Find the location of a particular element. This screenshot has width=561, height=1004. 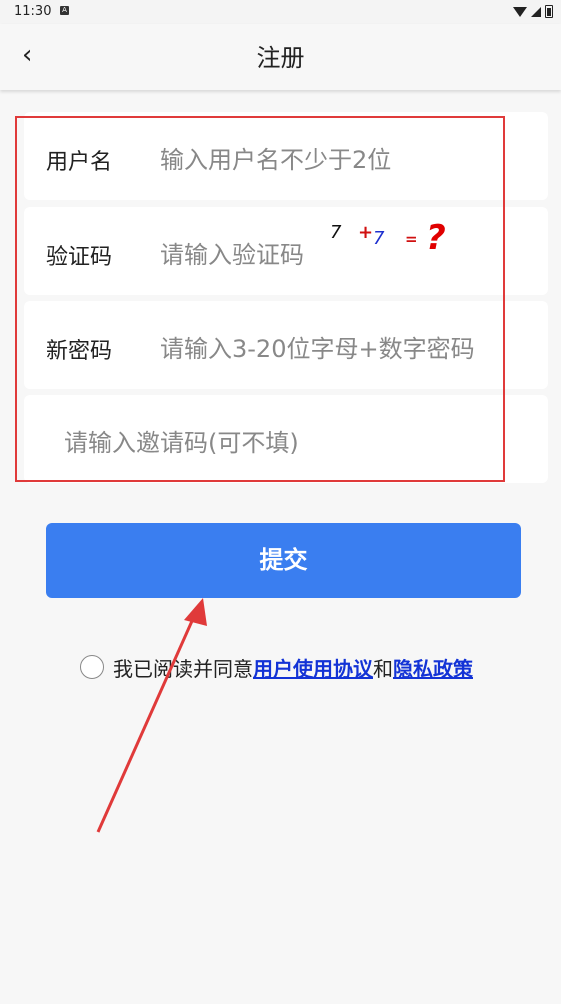

arrow-head is located at coordinates (195, 612).